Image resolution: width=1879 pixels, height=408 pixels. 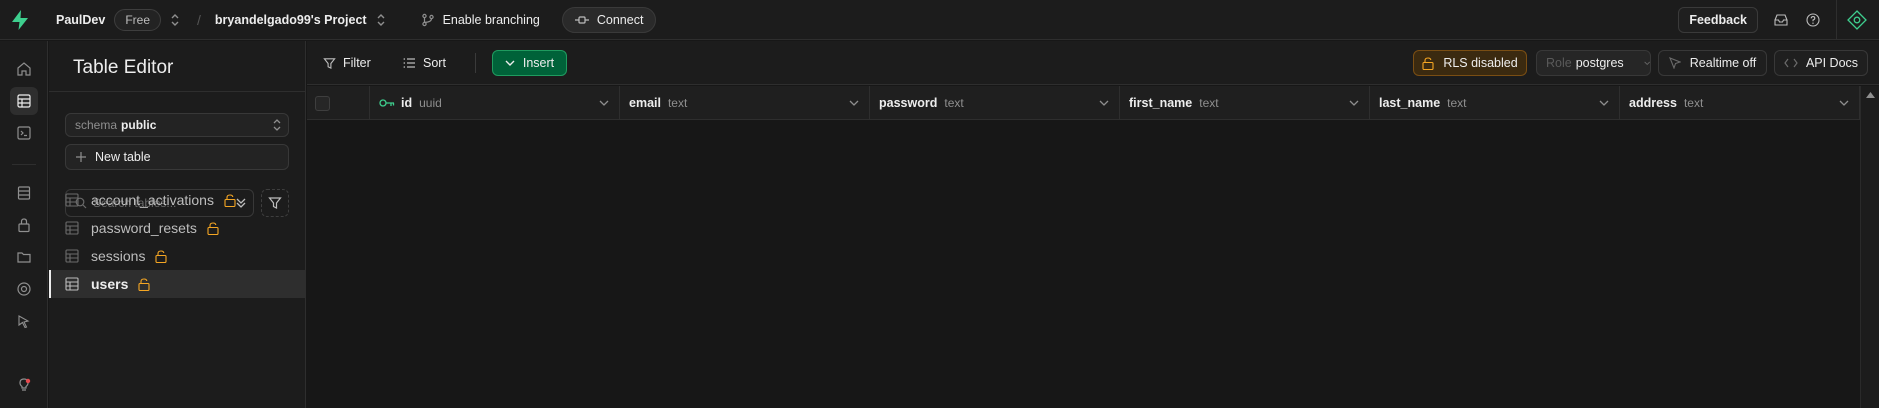 I want to click on insert-label: Insert, so click(x=538, y=63).